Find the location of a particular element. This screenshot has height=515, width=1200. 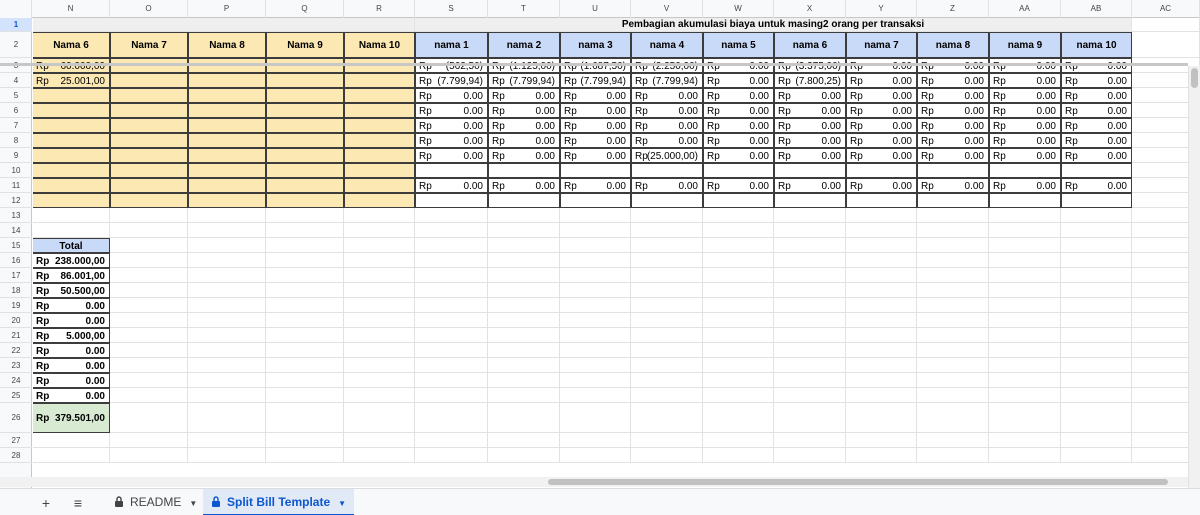

total-row: Rp 238.000,00 is located at coordinates (71, 260).